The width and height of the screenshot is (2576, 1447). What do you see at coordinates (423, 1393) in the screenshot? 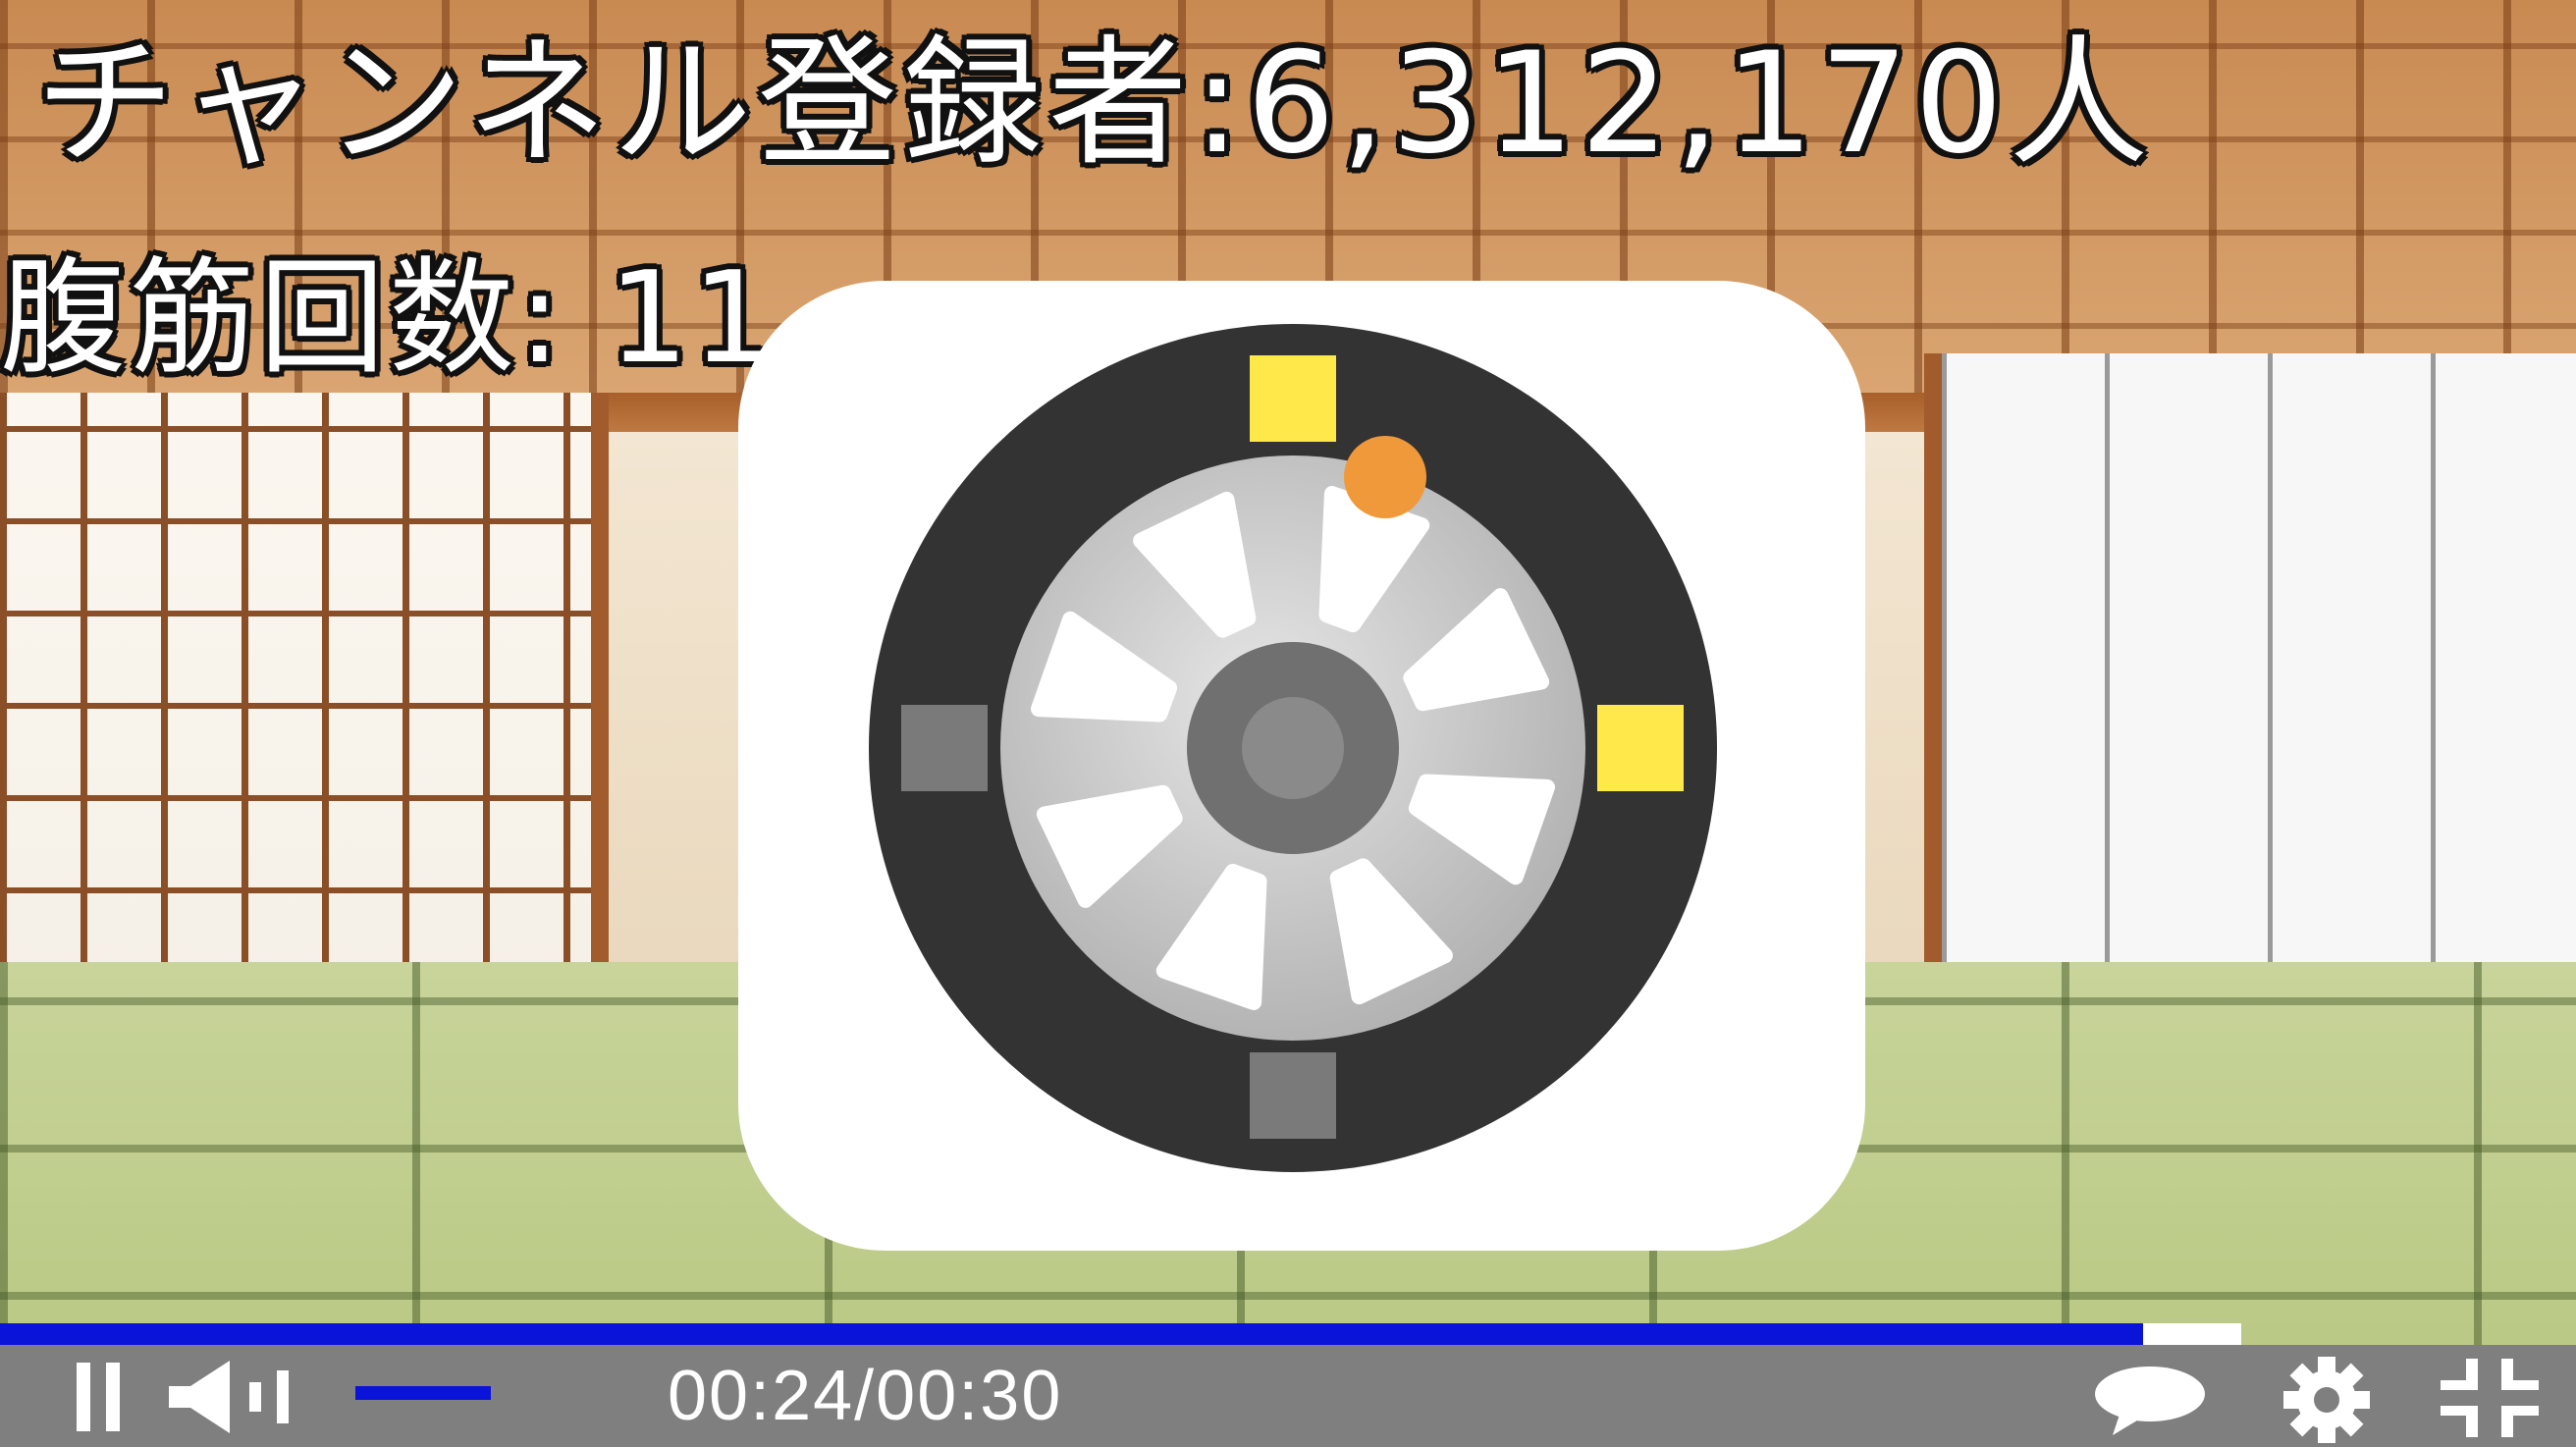
I see `volume-slider-fill` at bounding box center [423, 1393].